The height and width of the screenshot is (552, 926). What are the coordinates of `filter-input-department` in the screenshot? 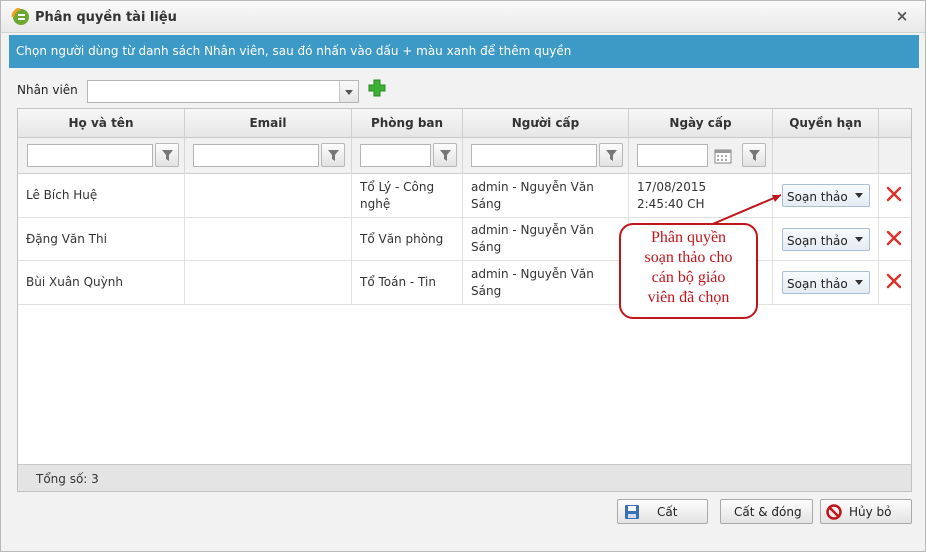 It's located at (395, 155).